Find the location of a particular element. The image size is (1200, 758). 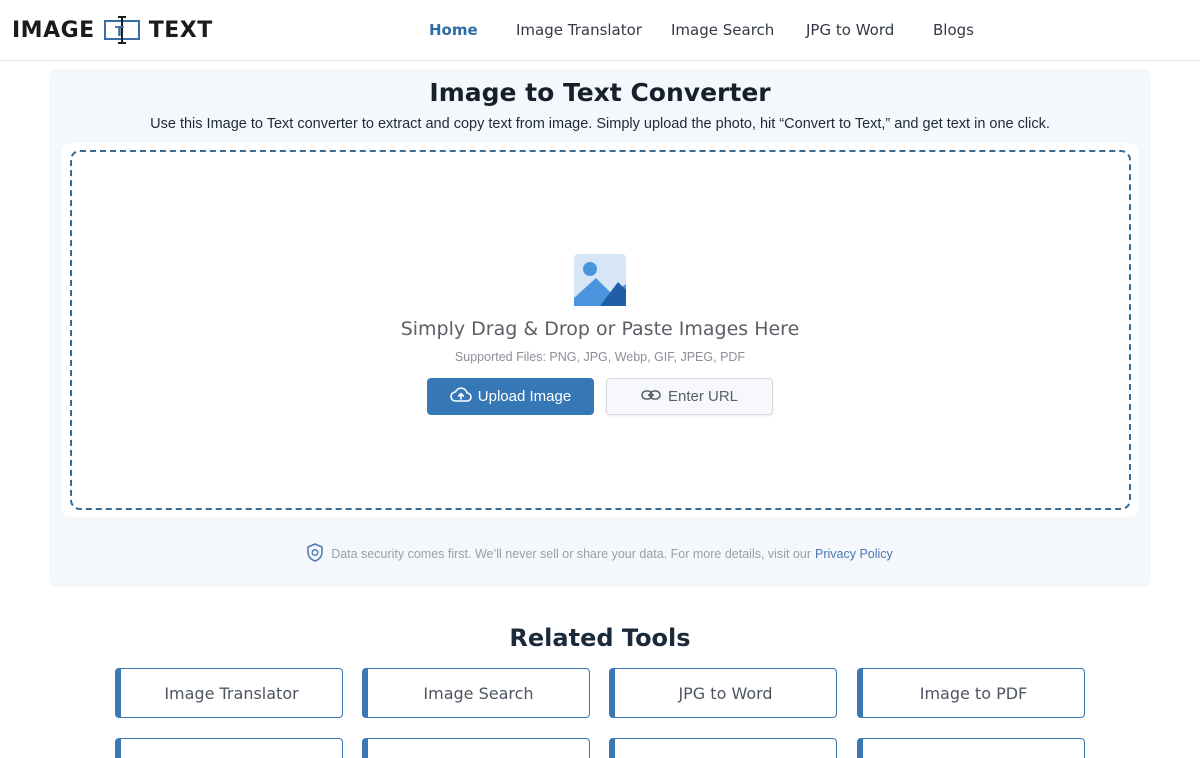

tool-image-search: Image Search is located at coordinates (476, 693).